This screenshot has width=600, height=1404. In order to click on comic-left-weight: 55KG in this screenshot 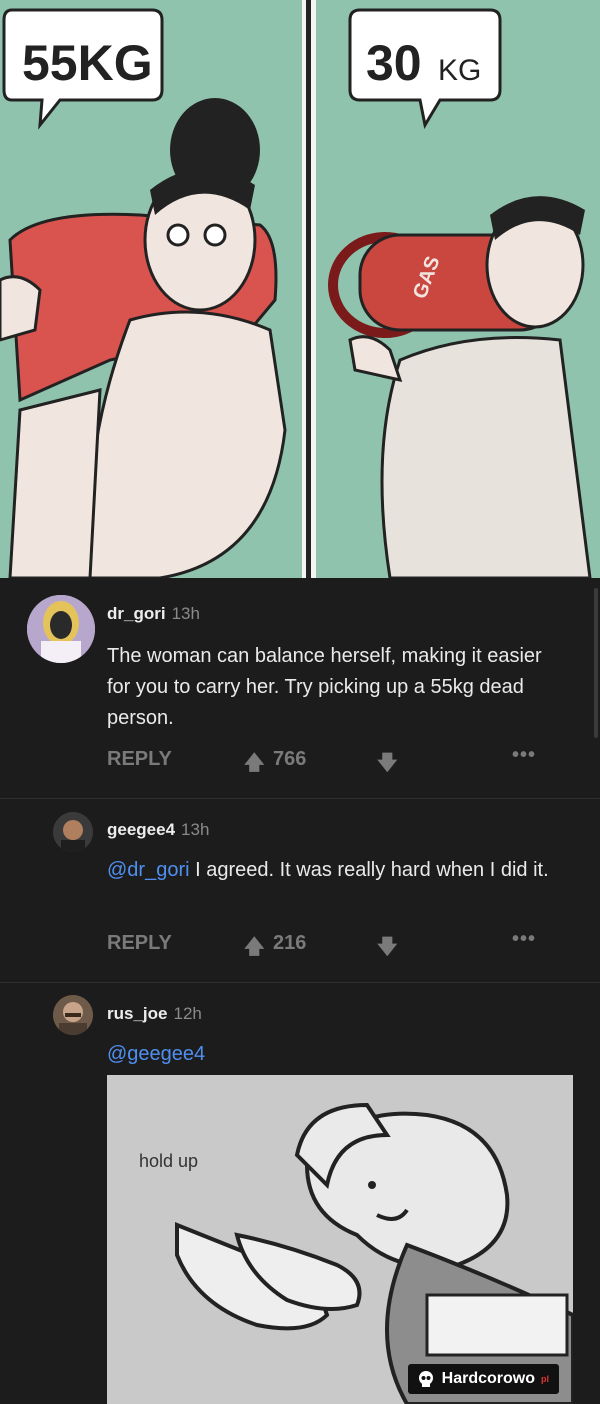, I will do `click(87, 63)`.